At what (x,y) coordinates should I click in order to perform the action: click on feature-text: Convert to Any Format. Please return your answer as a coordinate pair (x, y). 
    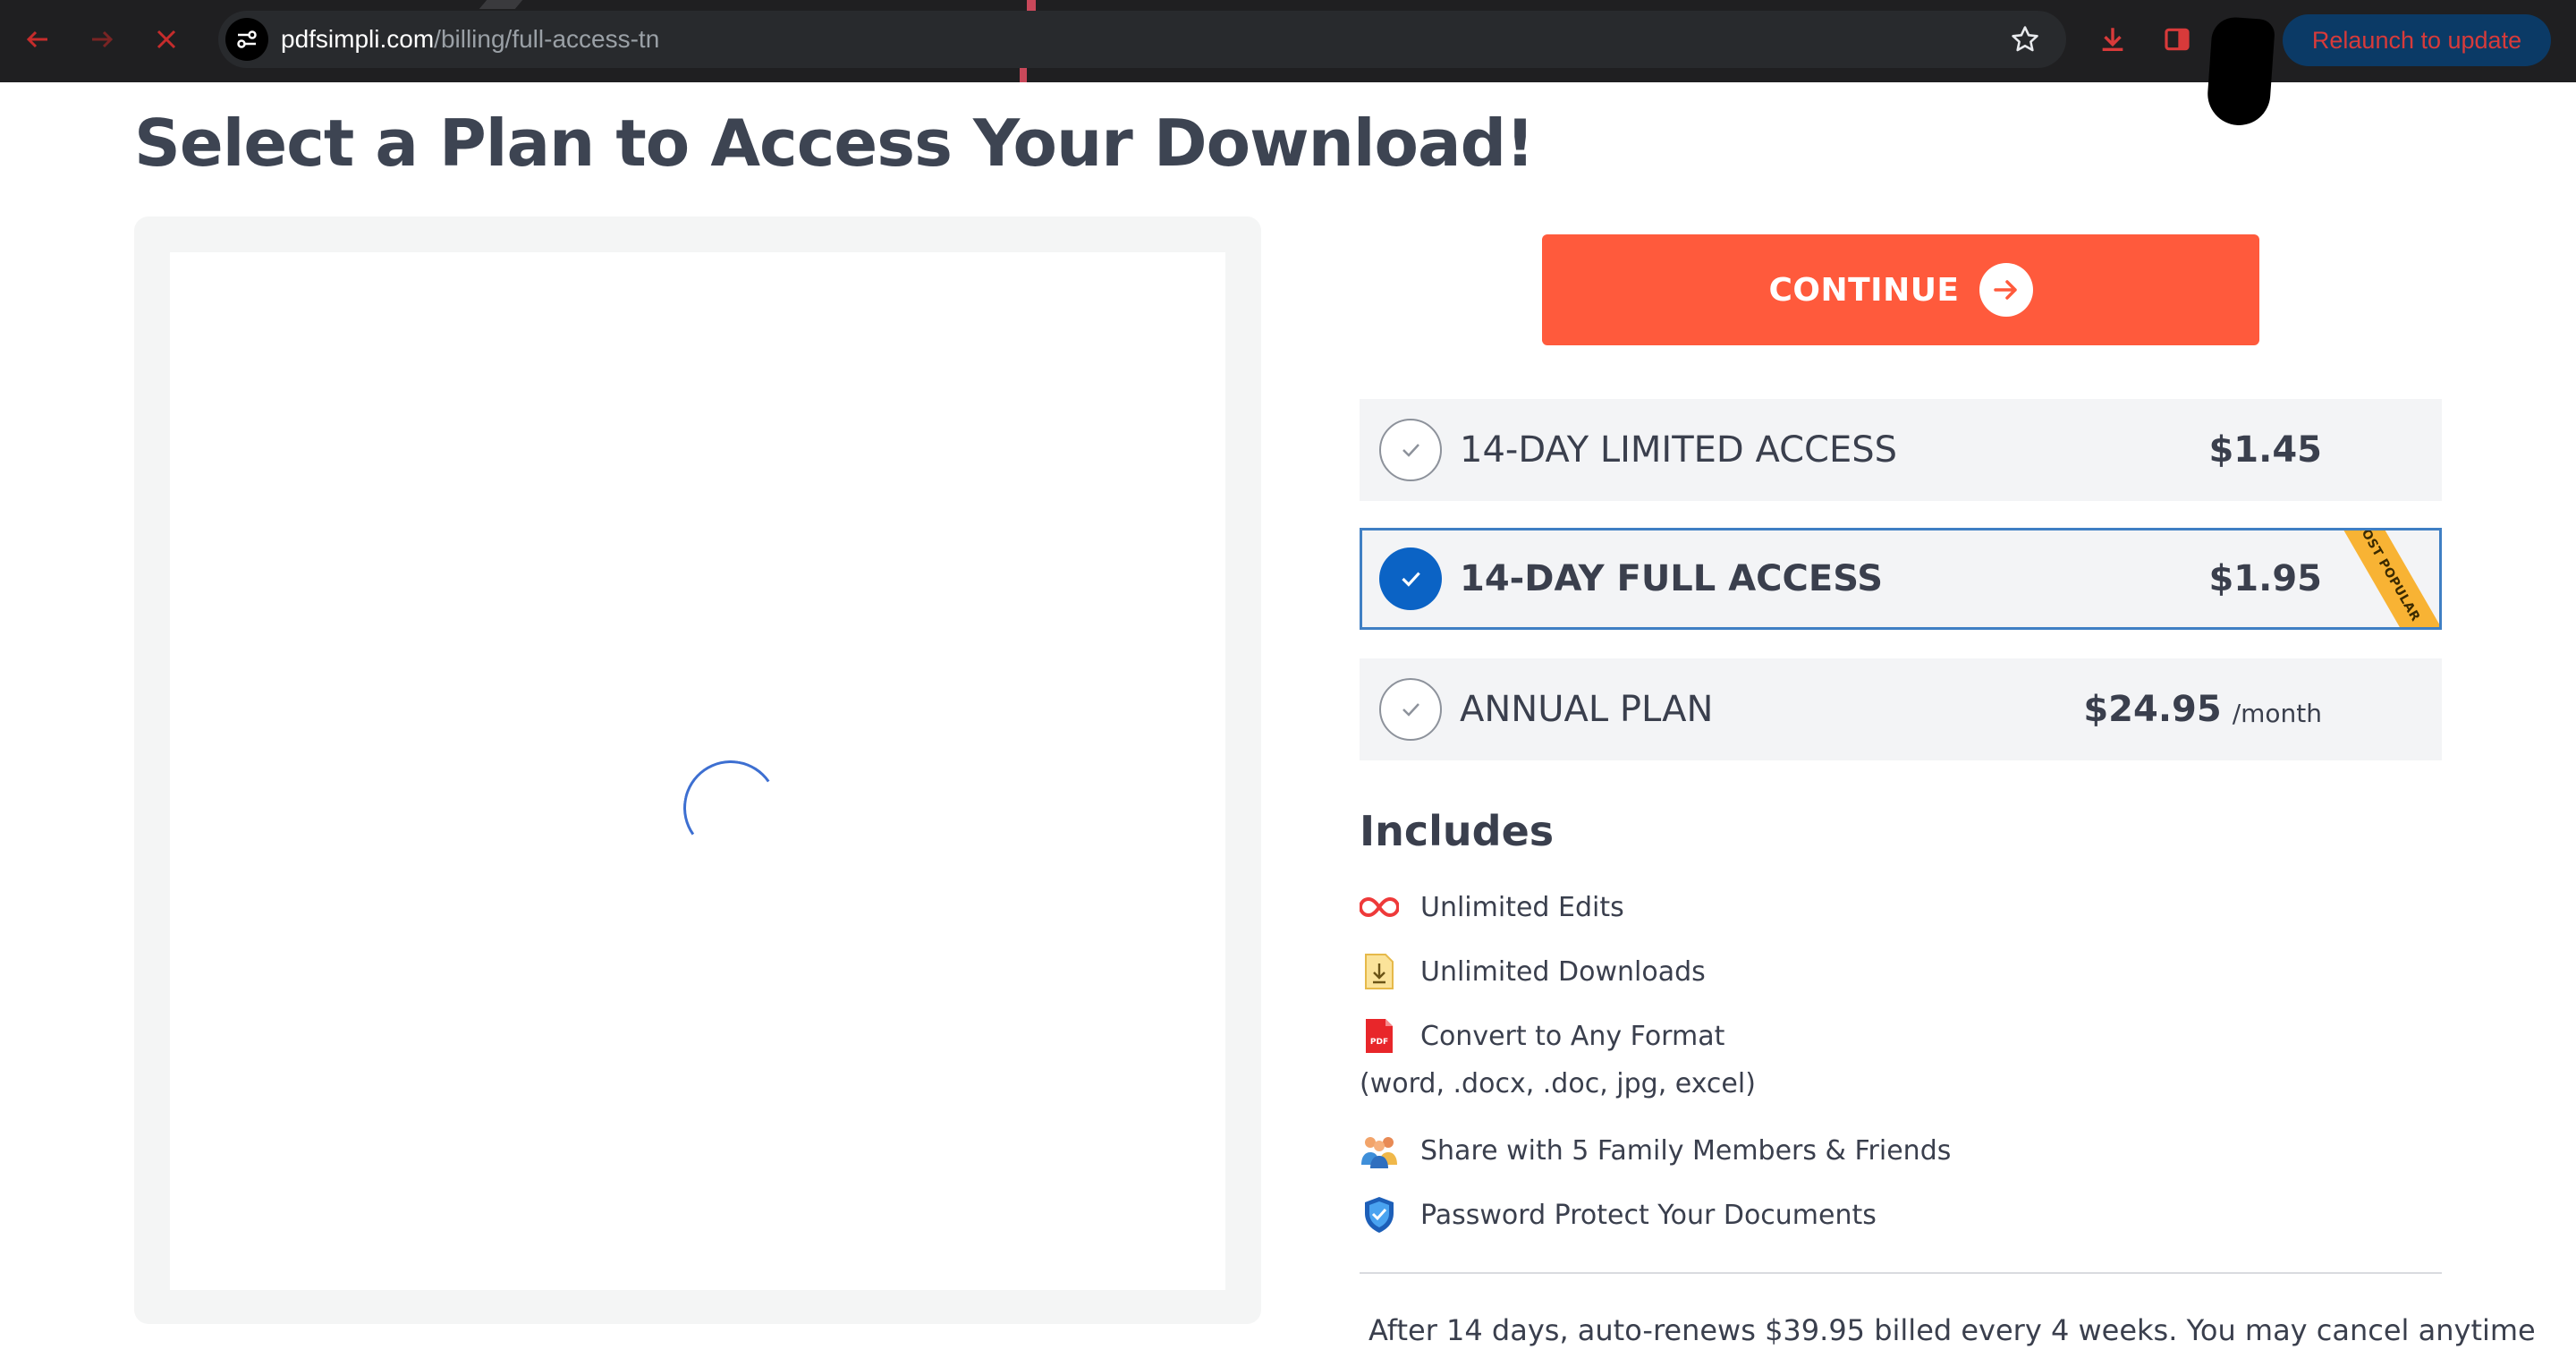
    Looking at the image, I should click on (1572, 1036).